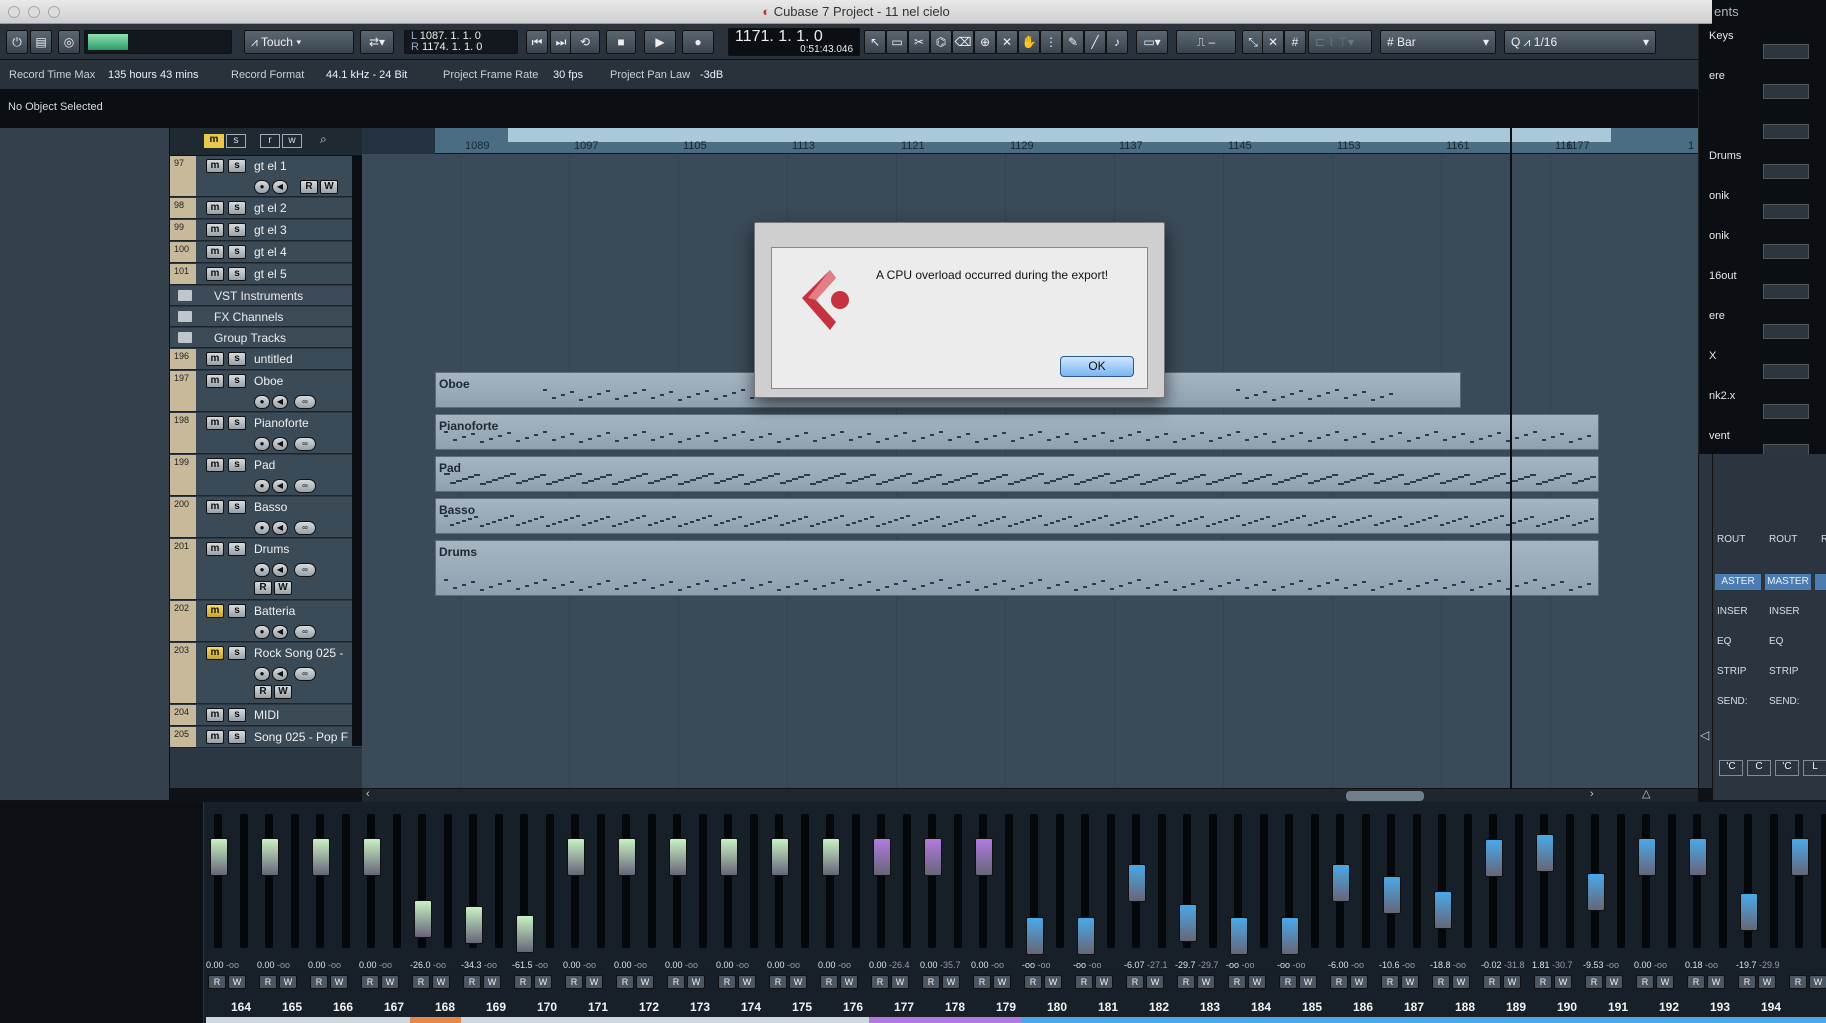 The image size is (1826, 1023). Describe the element at coordinates (266, 673) in the screenshot. I see `track-15: 203 m s Rock Song 025 - ● ◀ ∞ R W` at that location.